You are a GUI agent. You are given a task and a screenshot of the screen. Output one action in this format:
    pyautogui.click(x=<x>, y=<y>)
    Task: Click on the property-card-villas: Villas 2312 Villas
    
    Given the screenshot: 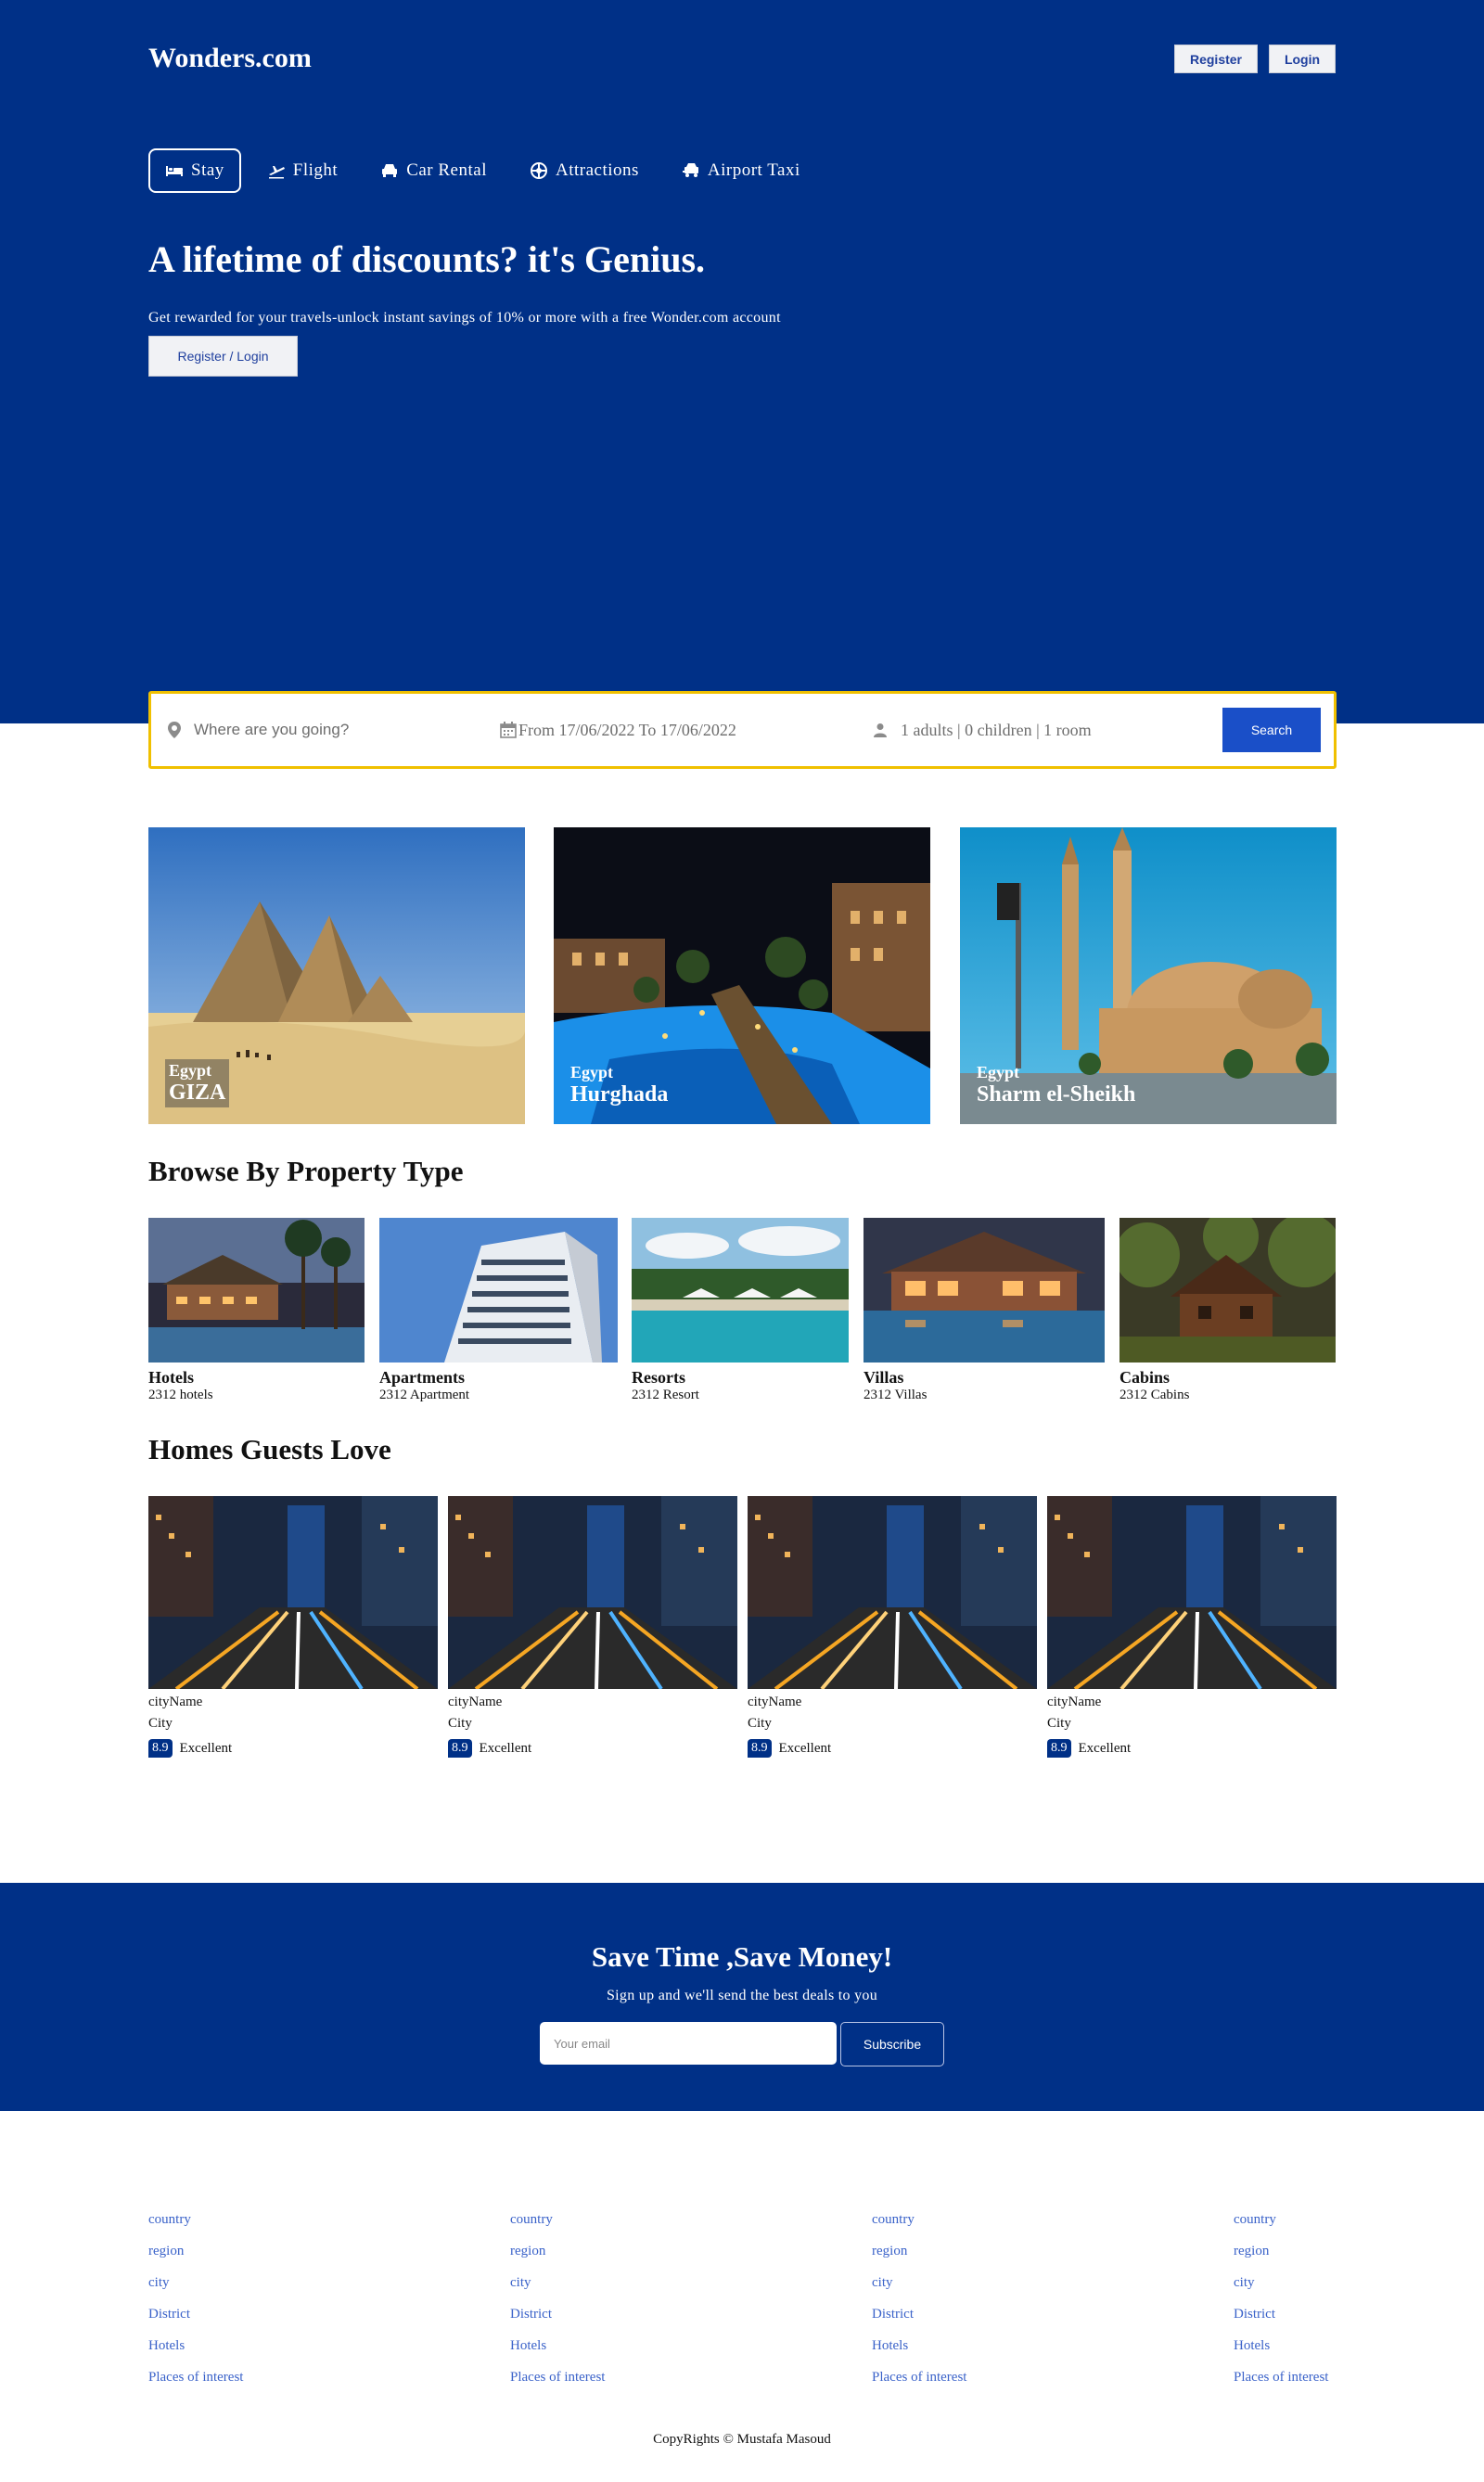 What is the action you would take?
    pyautogui.click(x=984, y=1310)
    